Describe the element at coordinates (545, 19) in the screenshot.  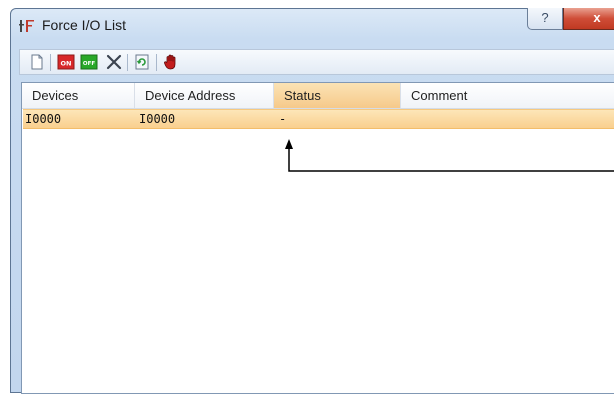
I see `help-button: ?` at that location.